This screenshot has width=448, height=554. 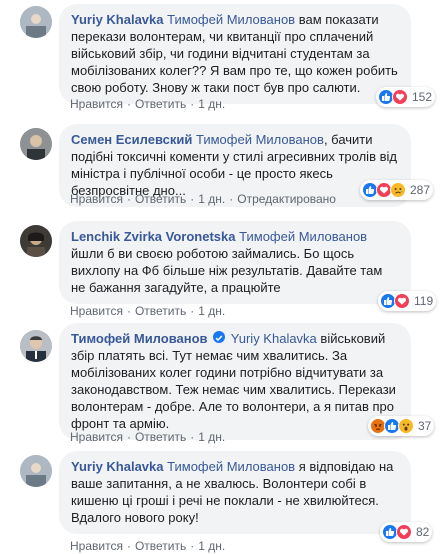 I want to click on reaction-summary: 287, so click(x=397, y=190).